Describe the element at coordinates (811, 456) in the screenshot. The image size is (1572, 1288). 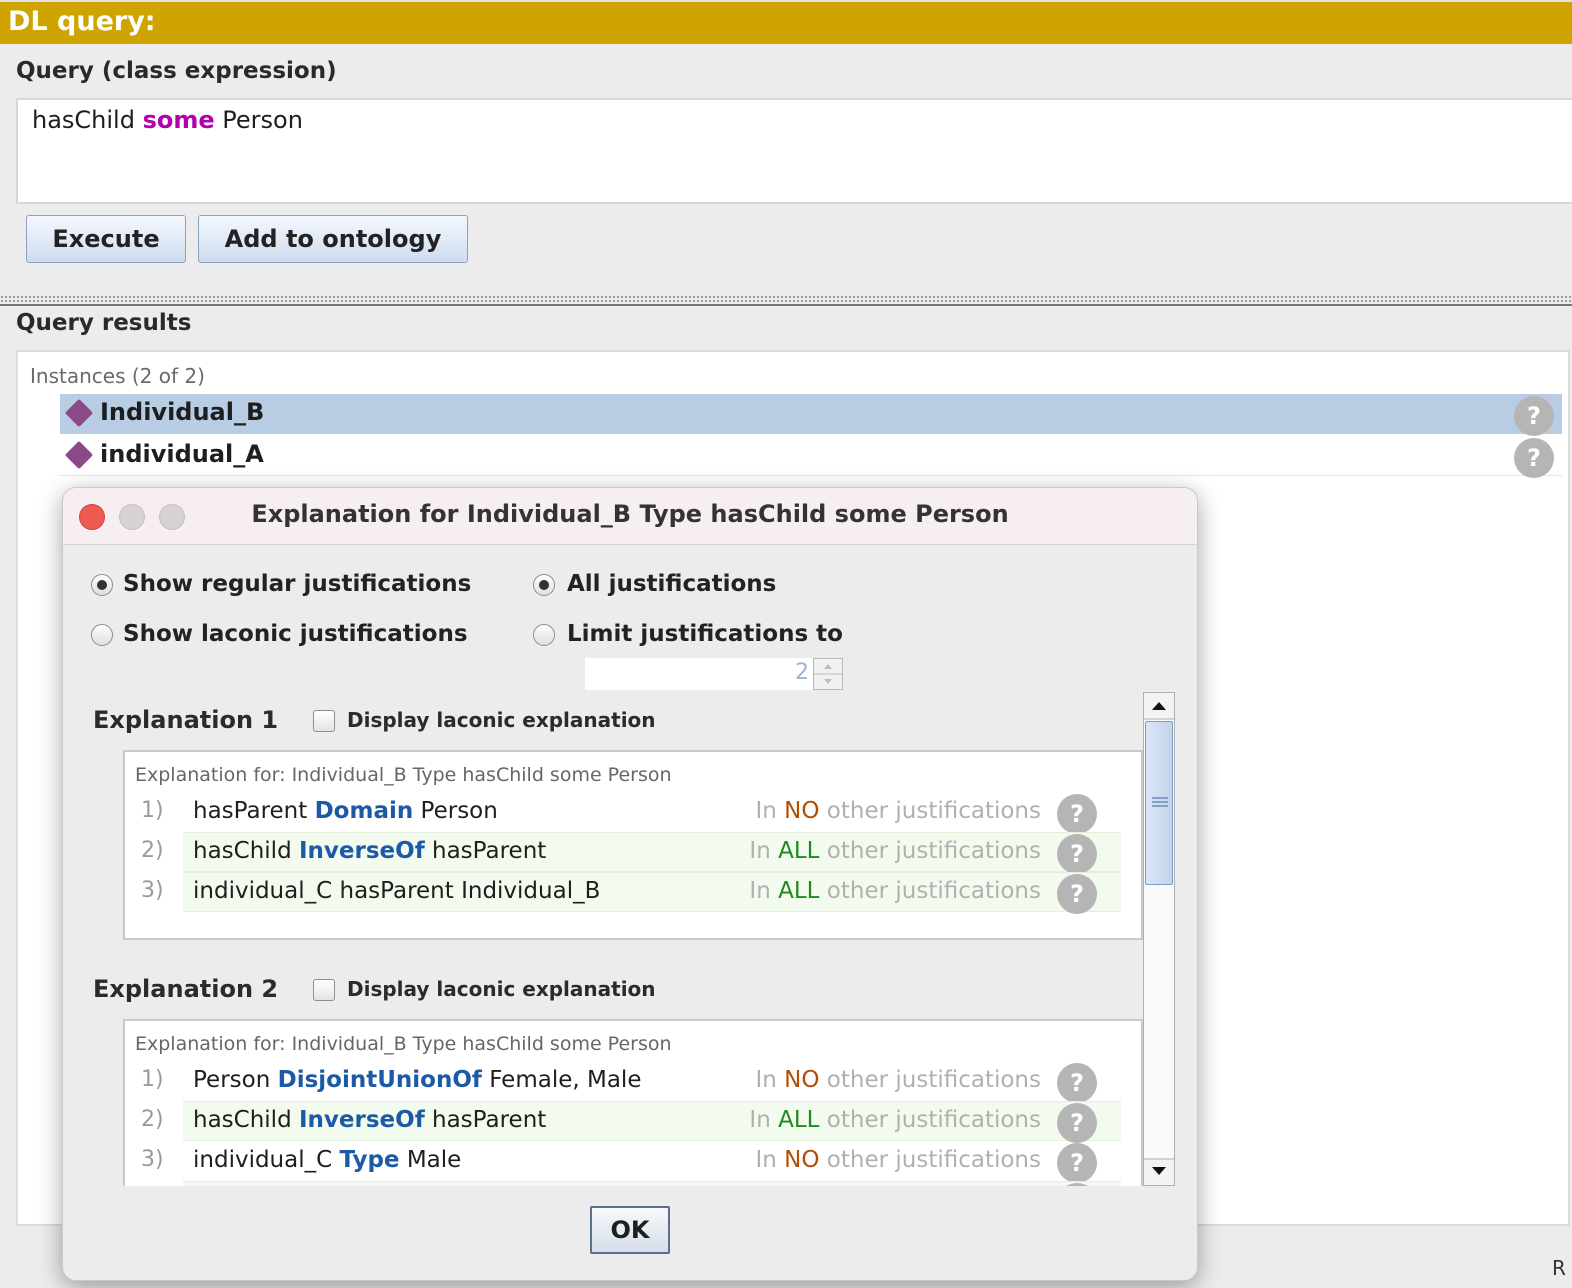
I see `instance-row-individual-a: individual_A` at that location.